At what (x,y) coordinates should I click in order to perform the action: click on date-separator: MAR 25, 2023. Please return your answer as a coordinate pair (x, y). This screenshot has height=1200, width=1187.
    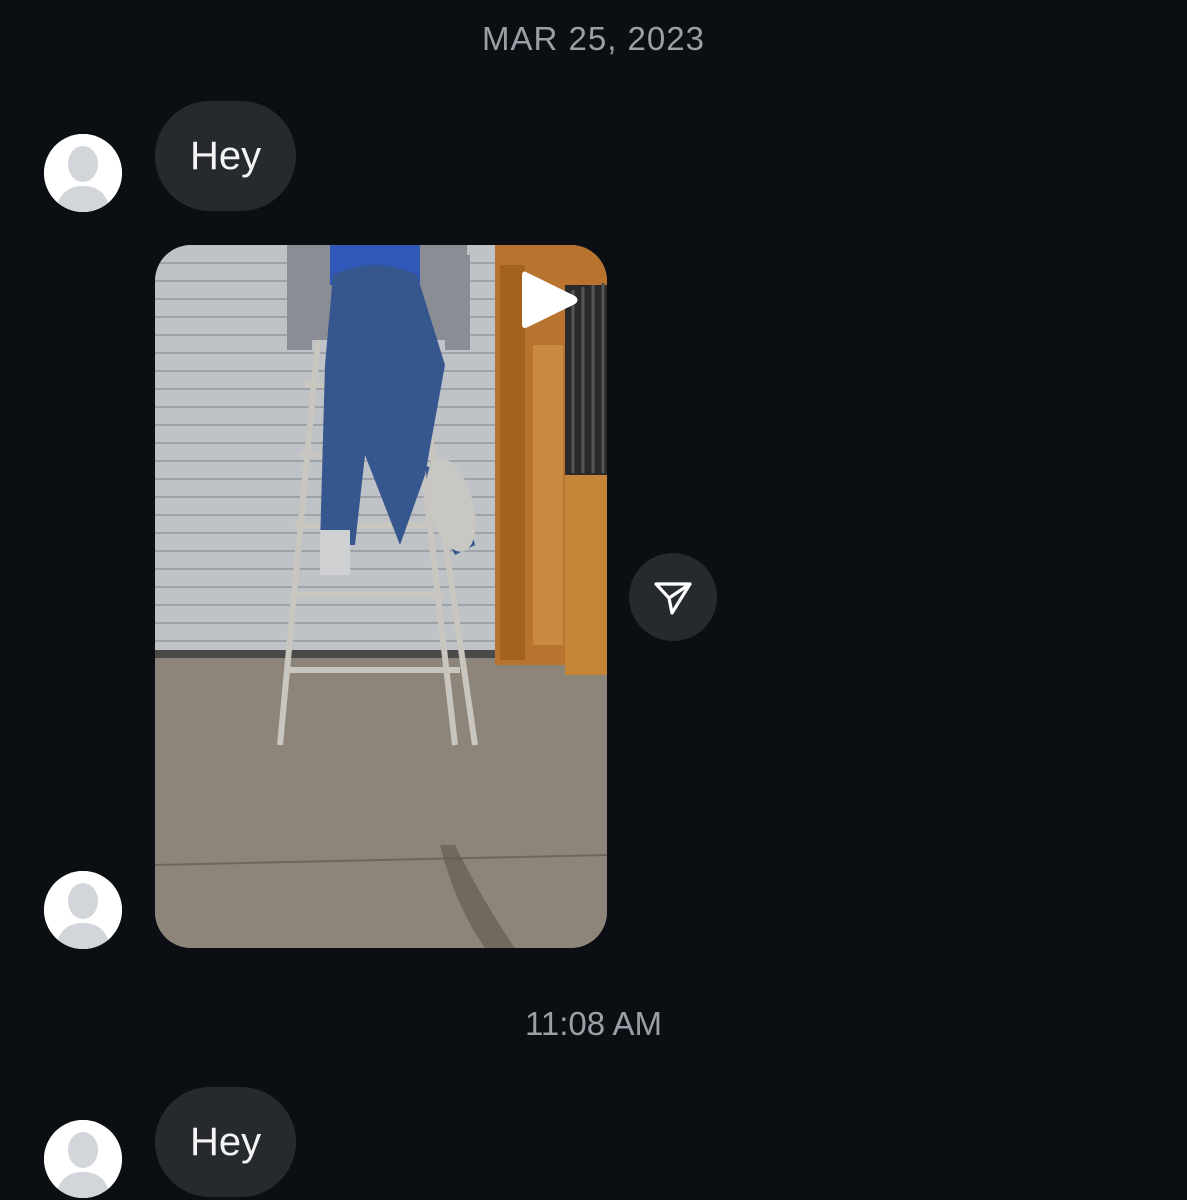
    Looking at the image, I should click on (593, 38).